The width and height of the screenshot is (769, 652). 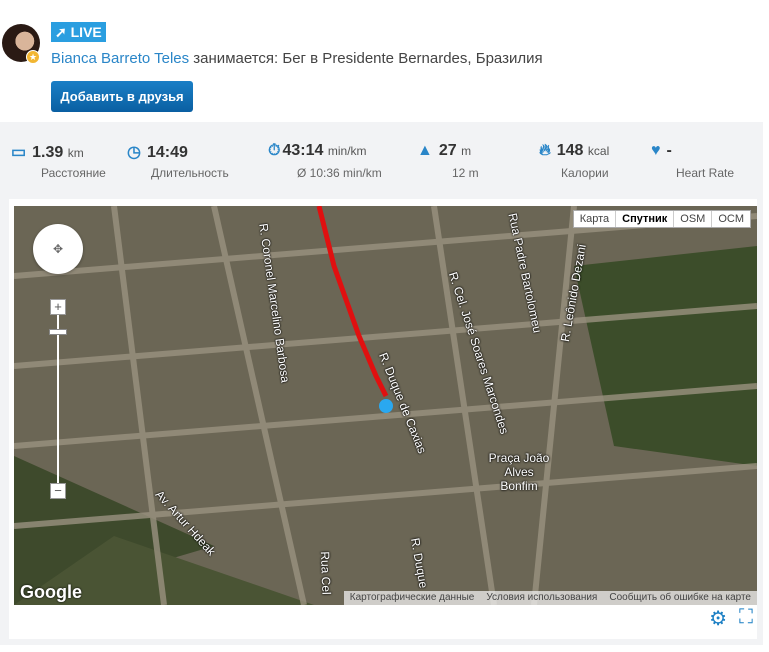 What do you see at coordinates (58, 249) in the screenshot?
I see `pan-control: ✥` at bounding box center [58, 249].